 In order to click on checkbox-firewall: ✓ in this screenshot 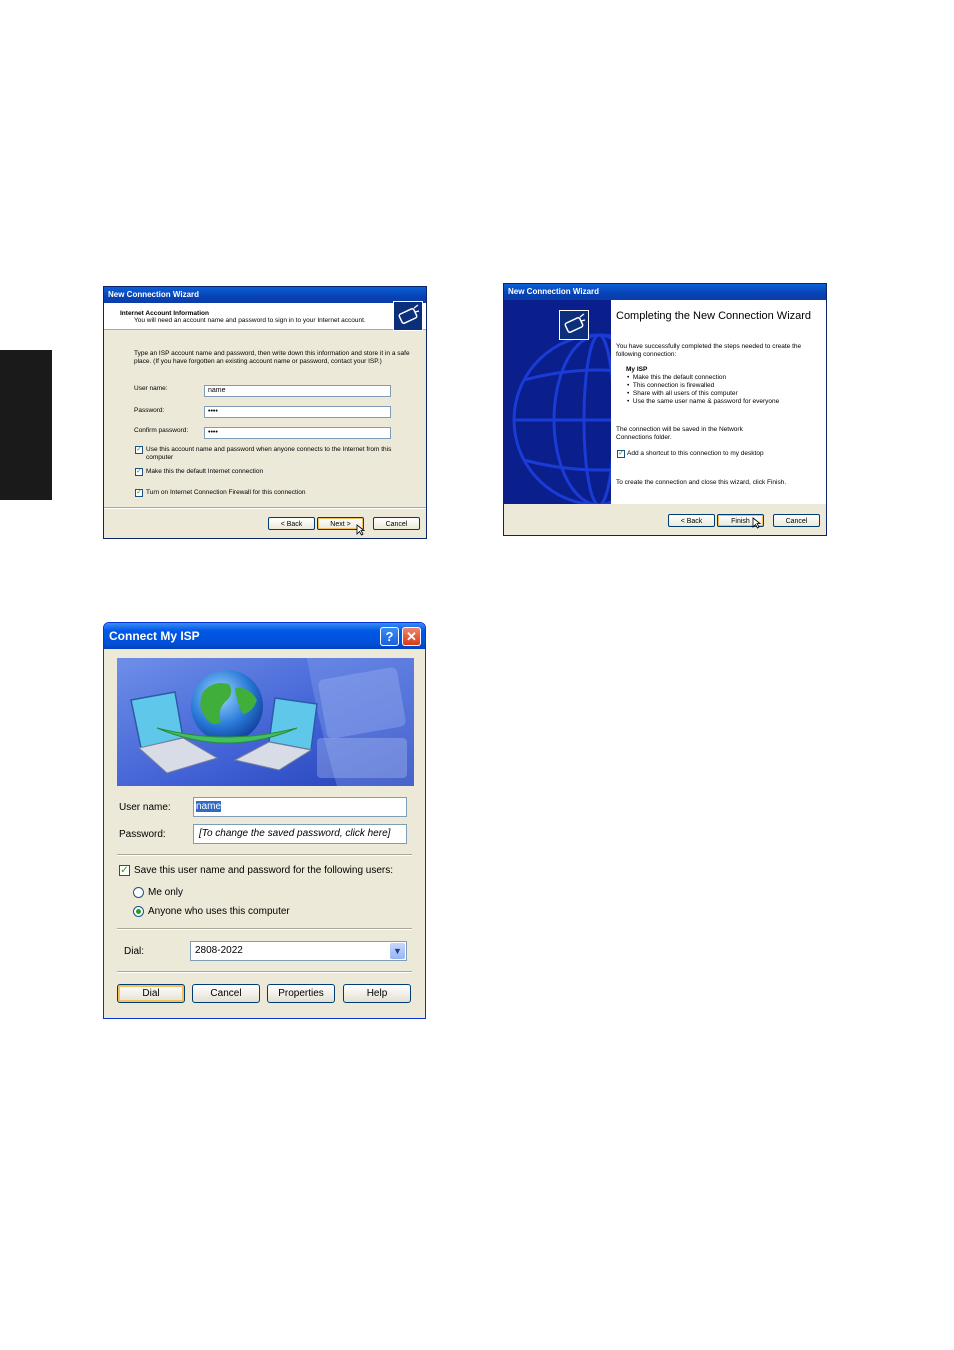, I will do `click(139, 493)`.